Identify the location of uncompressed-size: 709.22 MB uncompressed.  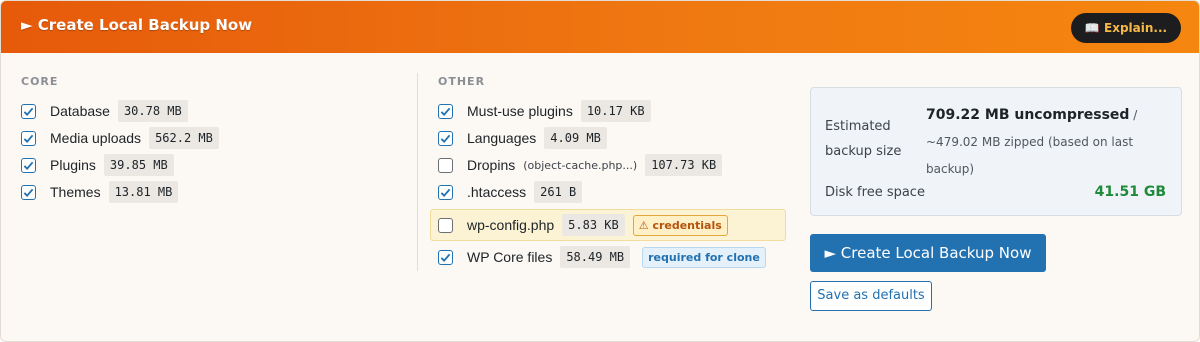
(1028, 115).